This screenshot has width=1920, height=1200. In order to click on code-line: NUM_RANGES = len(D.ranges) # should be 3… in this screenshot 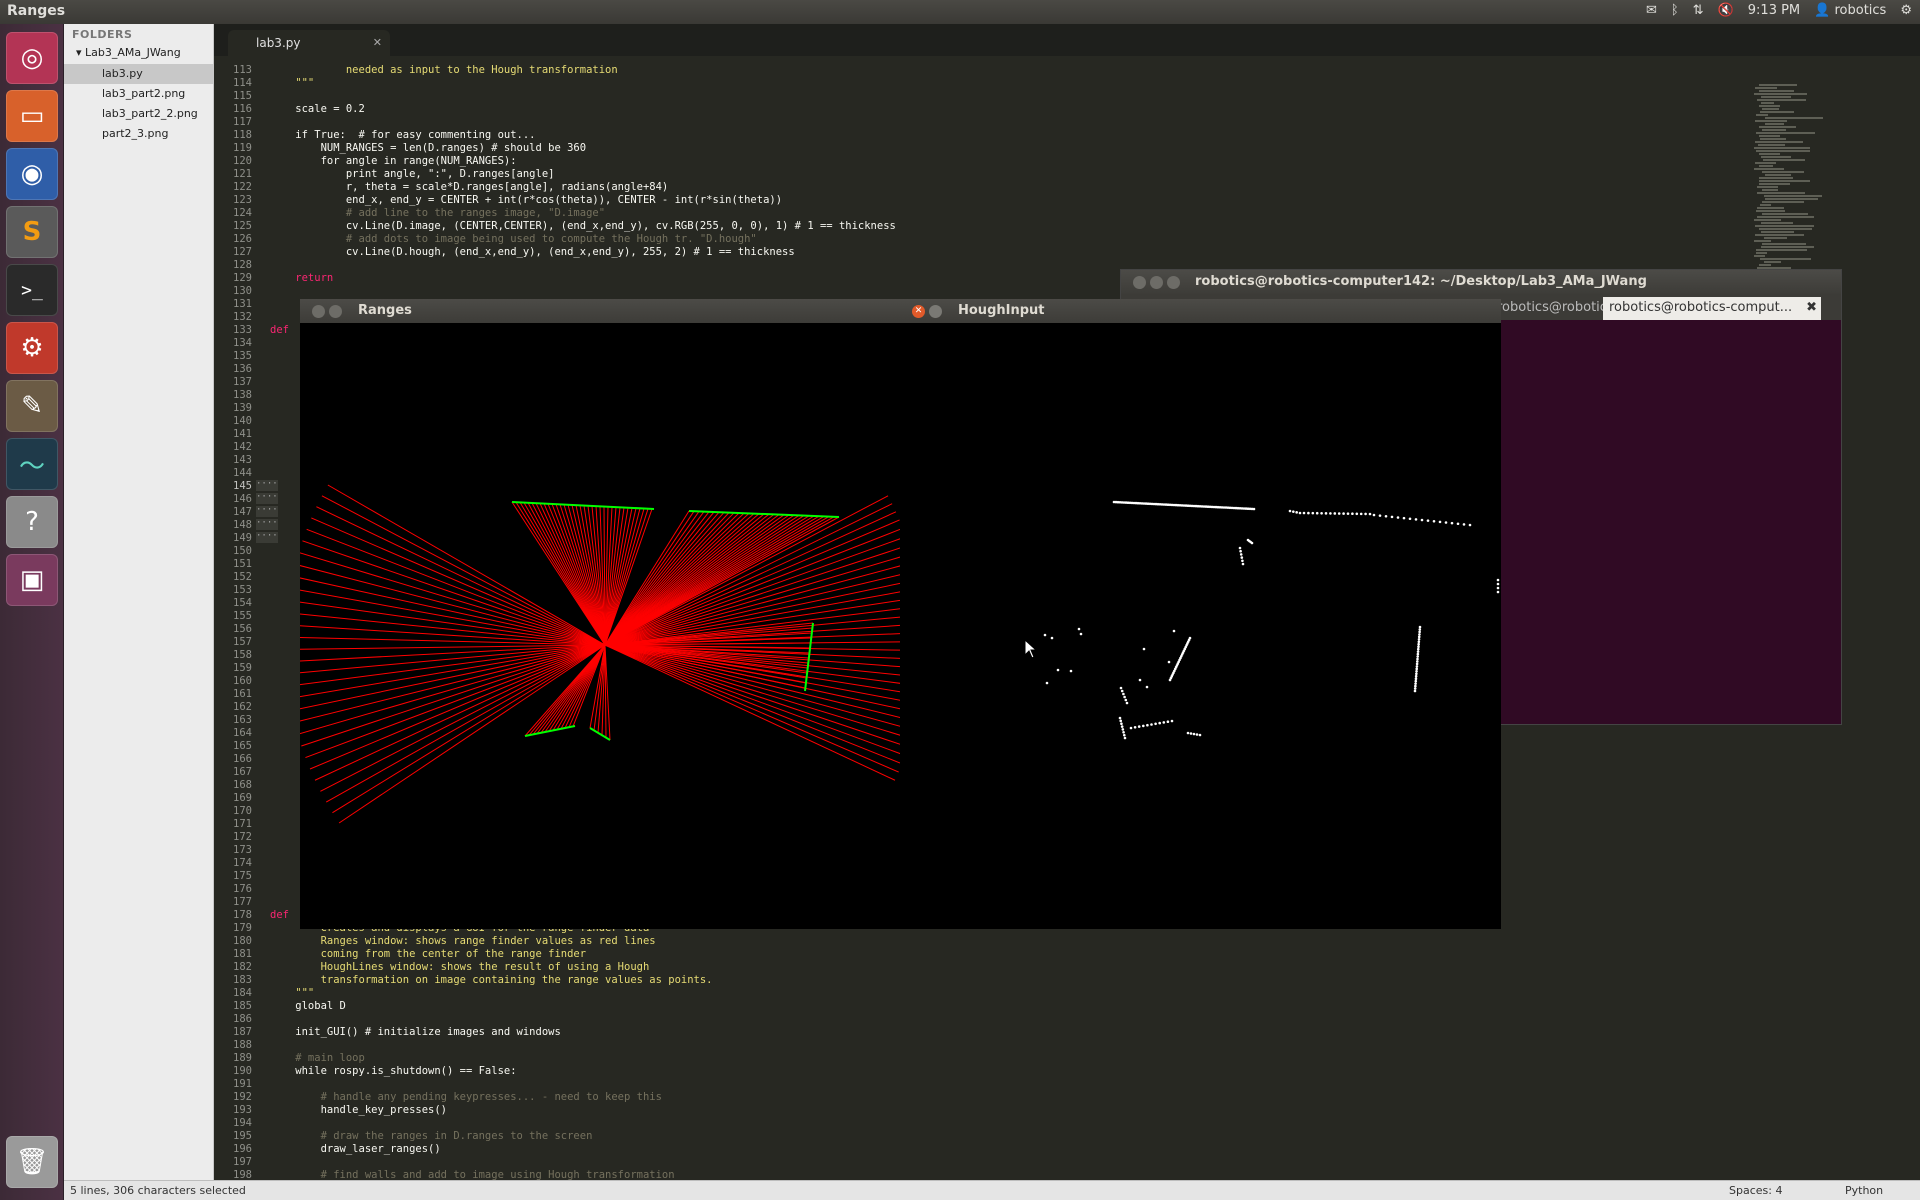, I will do `click(428, 148)`.